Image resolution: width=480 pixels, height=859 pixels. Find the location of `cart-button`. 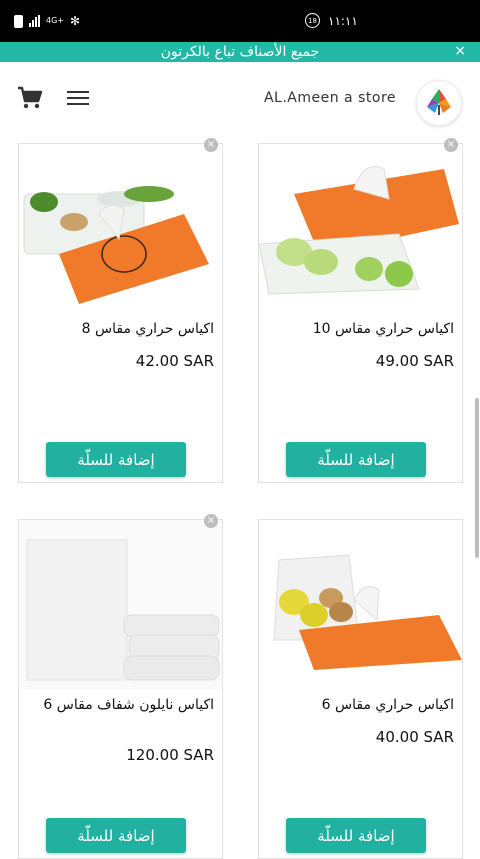

cart-button is located at coordinates (30, 98).